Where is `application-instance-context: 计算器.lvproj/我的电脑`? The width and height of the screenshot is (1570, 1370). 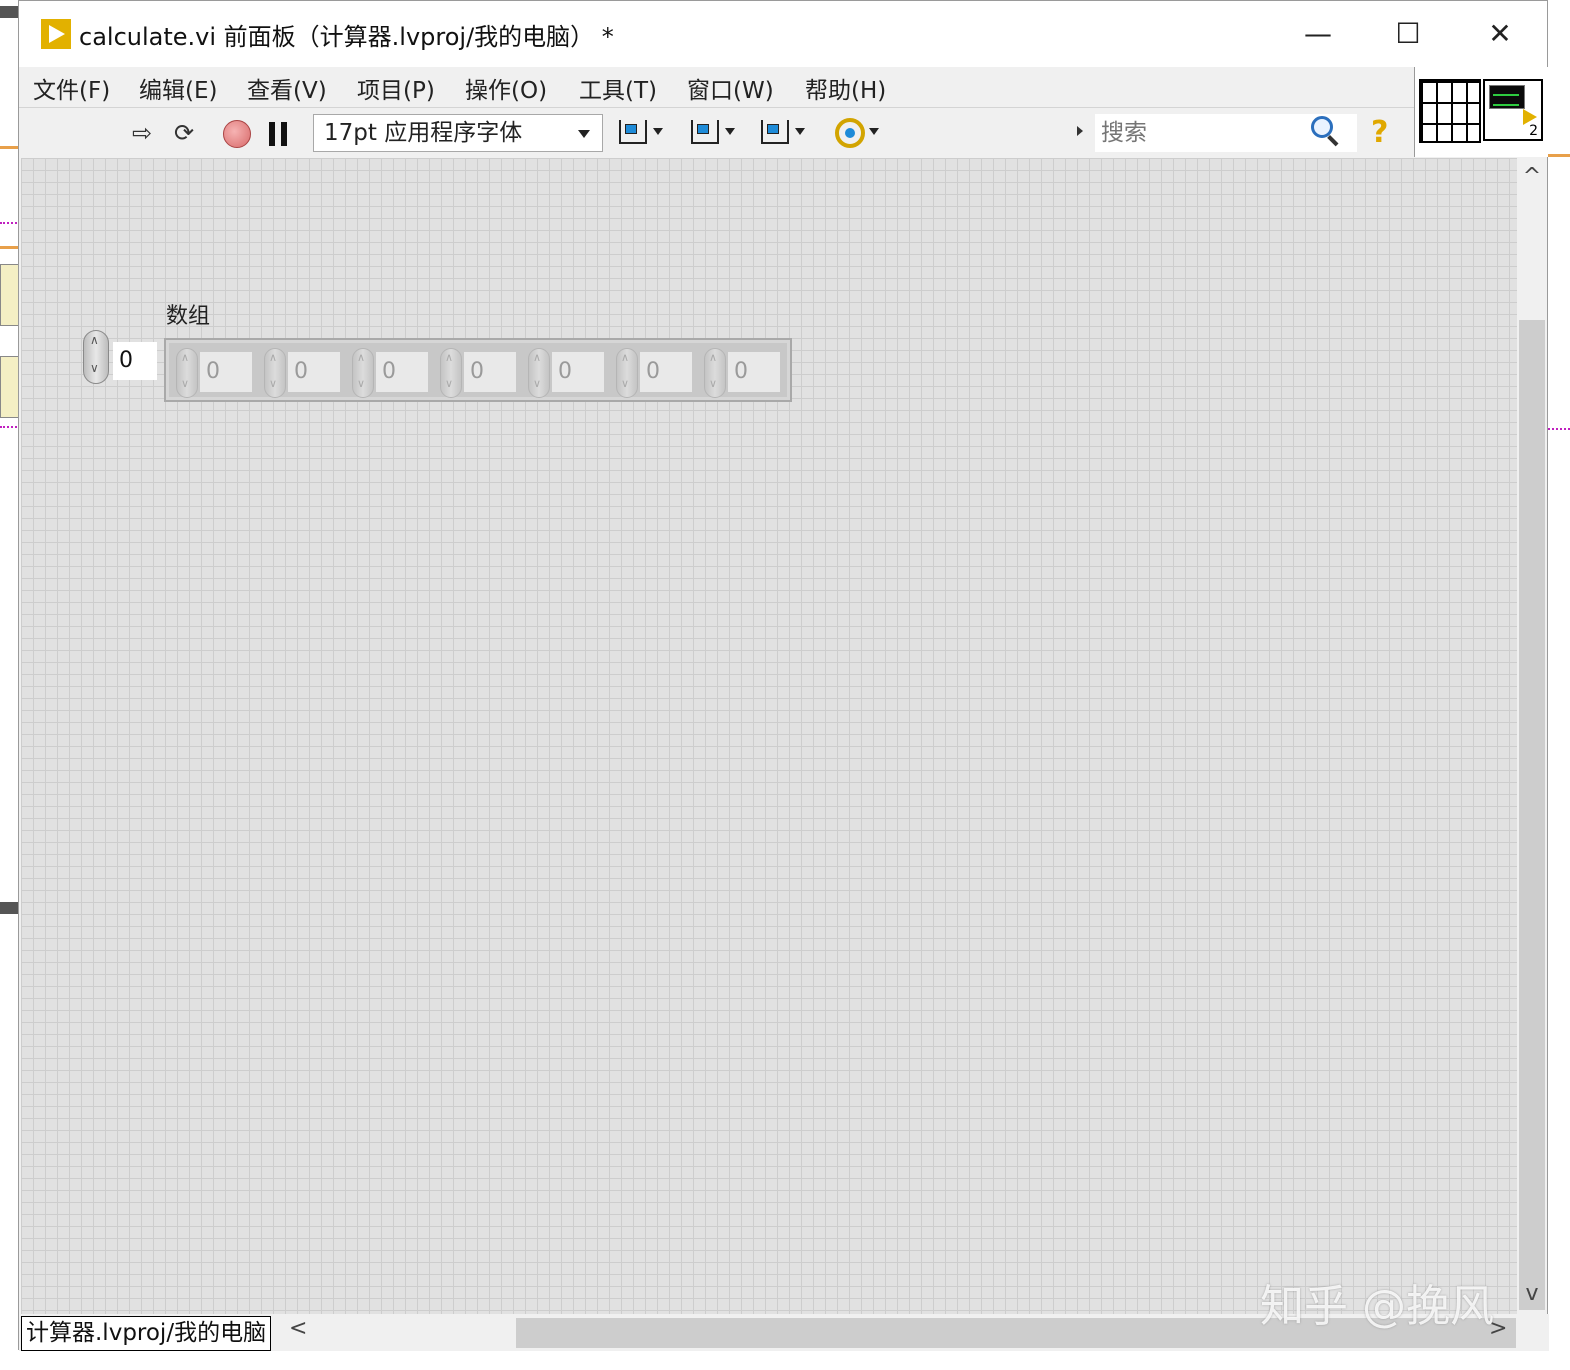 application-instance-context: 计算器.lvproj/我的电脑 is located at coordinates (146, 1333).